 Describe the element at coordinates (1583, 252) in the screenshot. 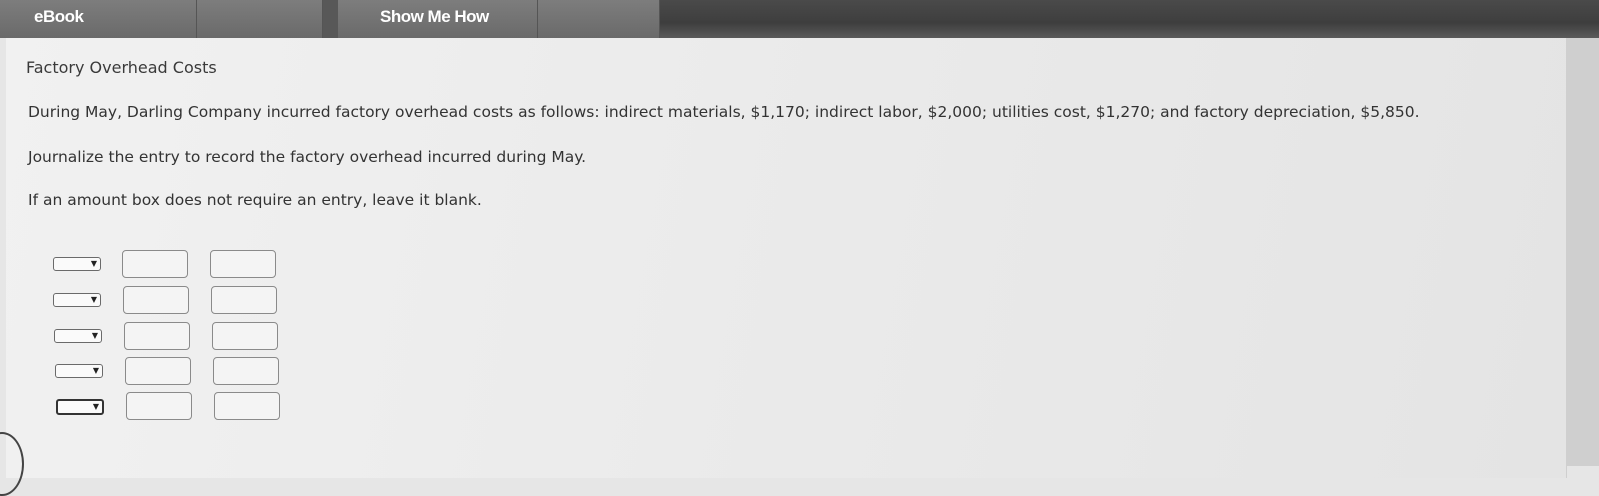

I see `window-edge` at that location.